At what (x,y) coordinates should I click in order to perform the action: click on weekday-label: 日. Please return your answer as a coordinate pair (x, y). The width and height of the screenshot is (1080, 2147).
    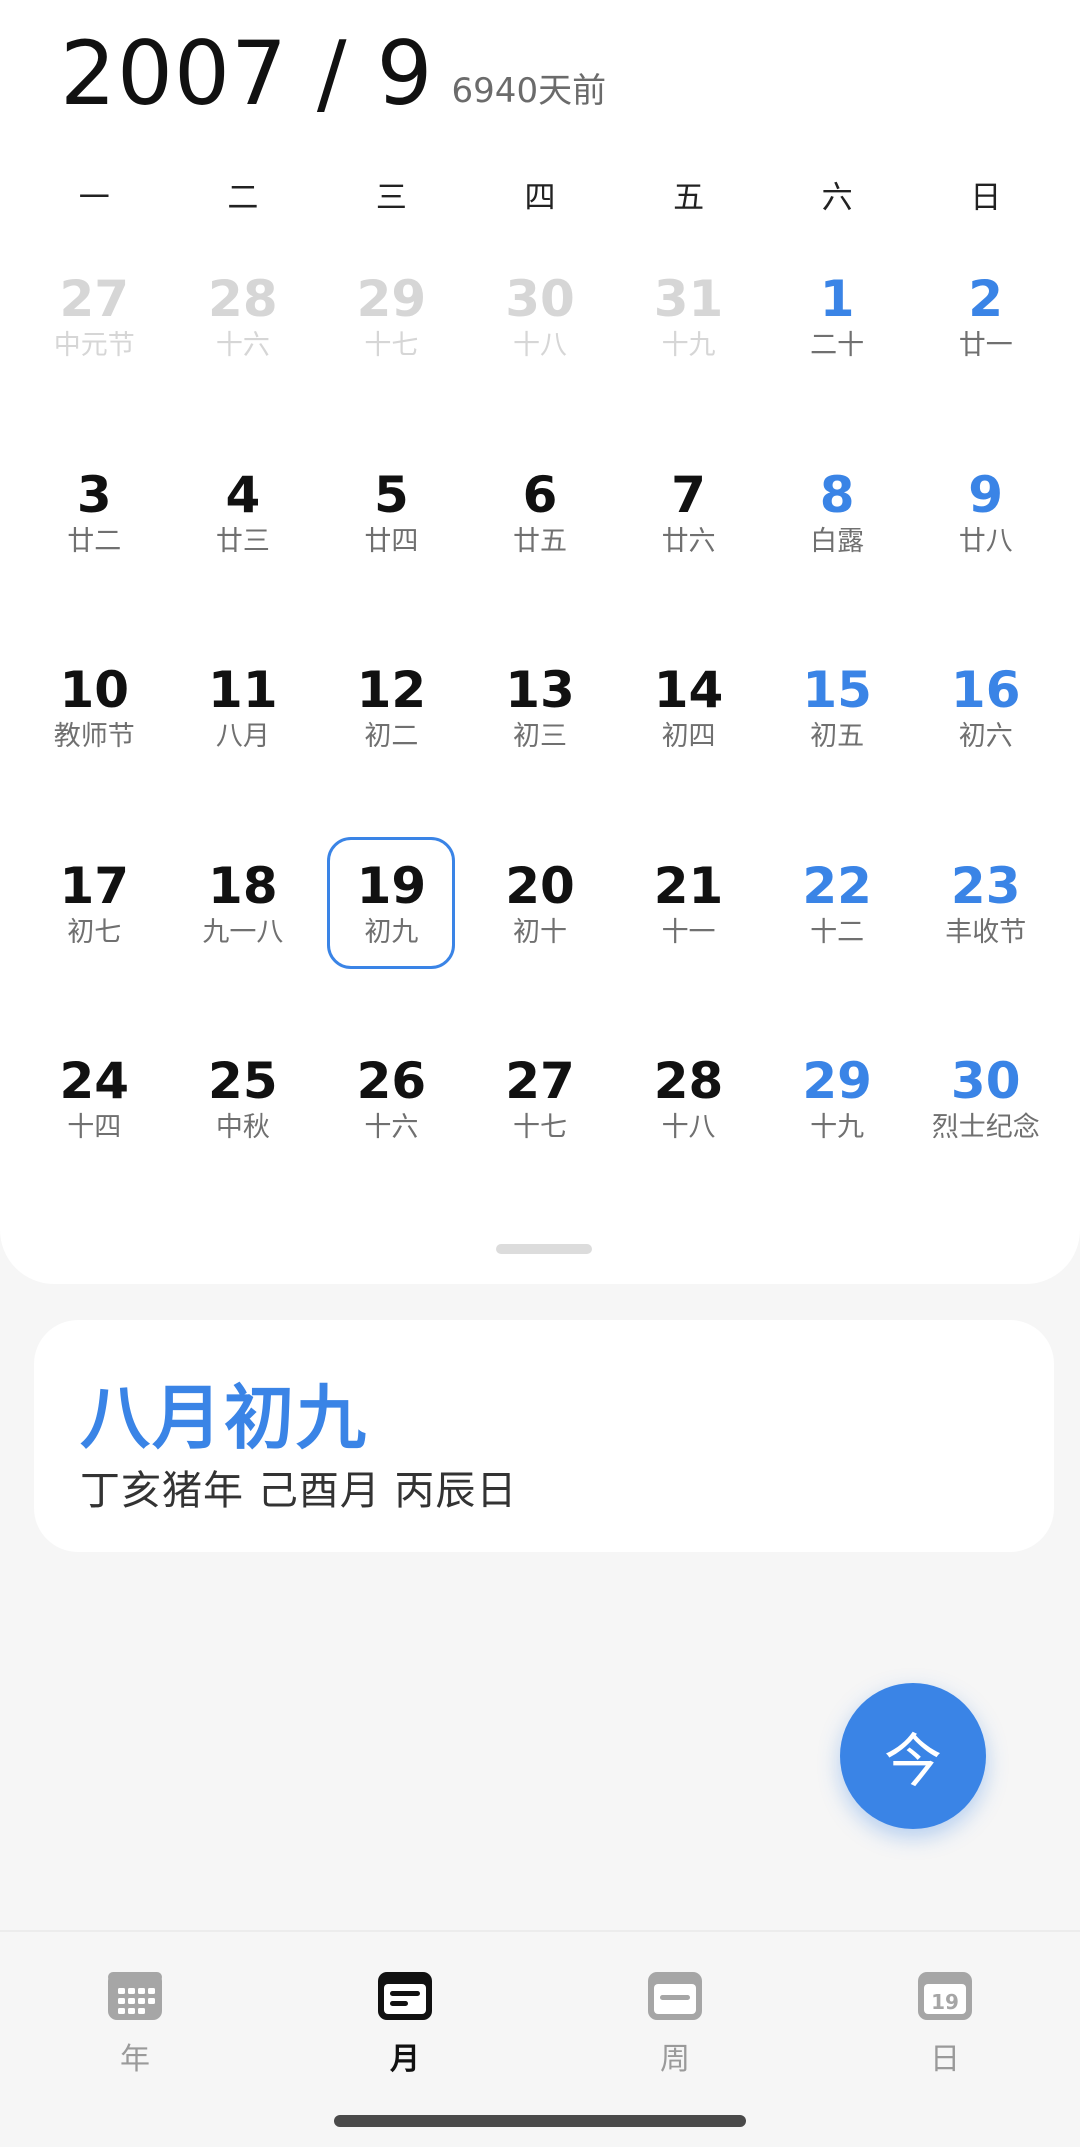
    Looking at the image, I should click on (986, 198).